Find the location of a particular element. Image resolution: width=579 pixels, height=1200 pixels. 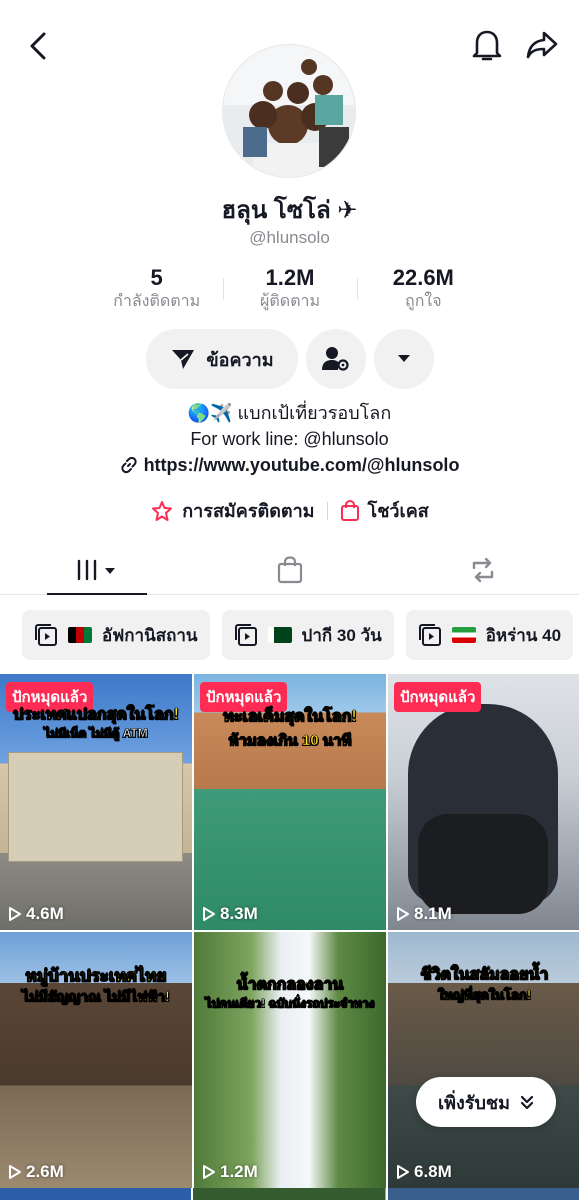

view-count: 8.1M is located at coordinates (424, 914).